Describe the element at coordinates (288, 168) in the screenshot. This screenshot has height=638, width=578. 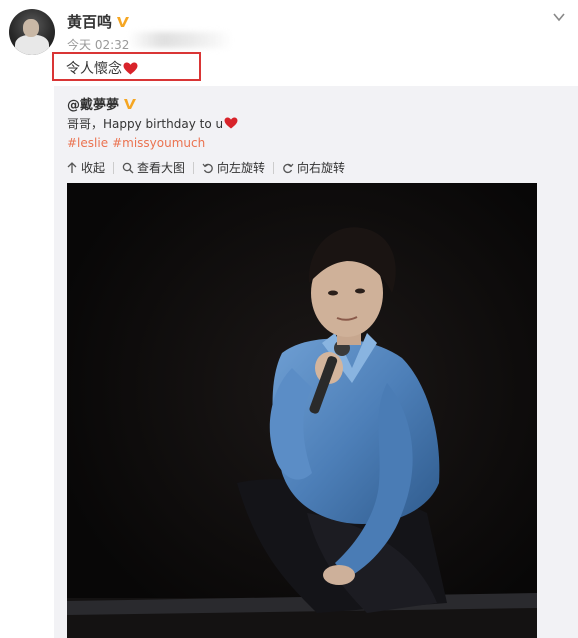
I see `rotate-right-icon` at that location.